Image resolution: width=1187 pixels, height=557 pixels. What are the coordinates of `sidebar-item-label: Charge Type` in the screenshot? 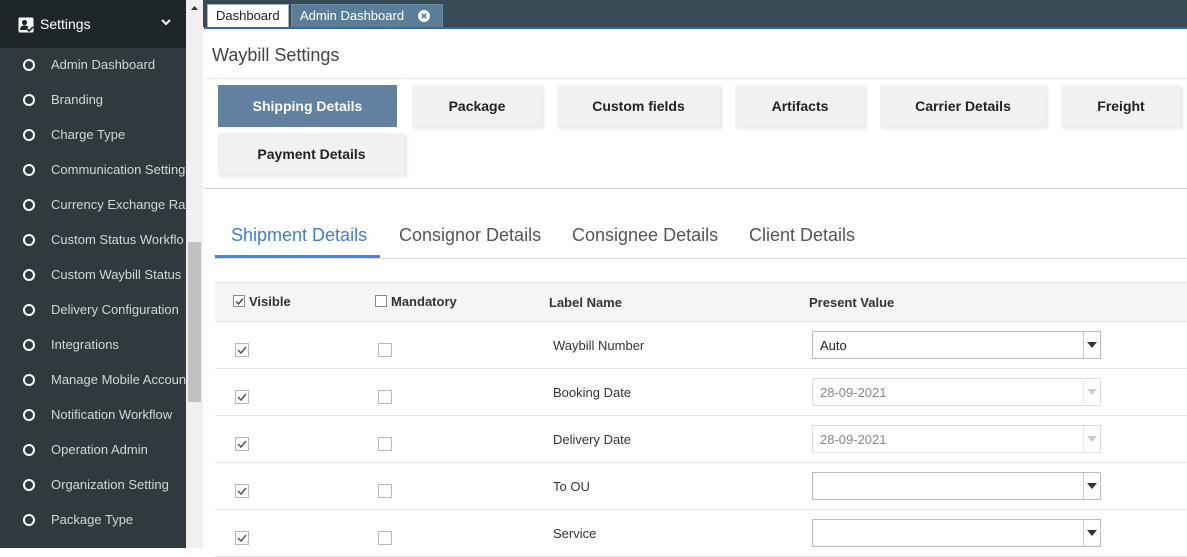 It's located at (88, 134).